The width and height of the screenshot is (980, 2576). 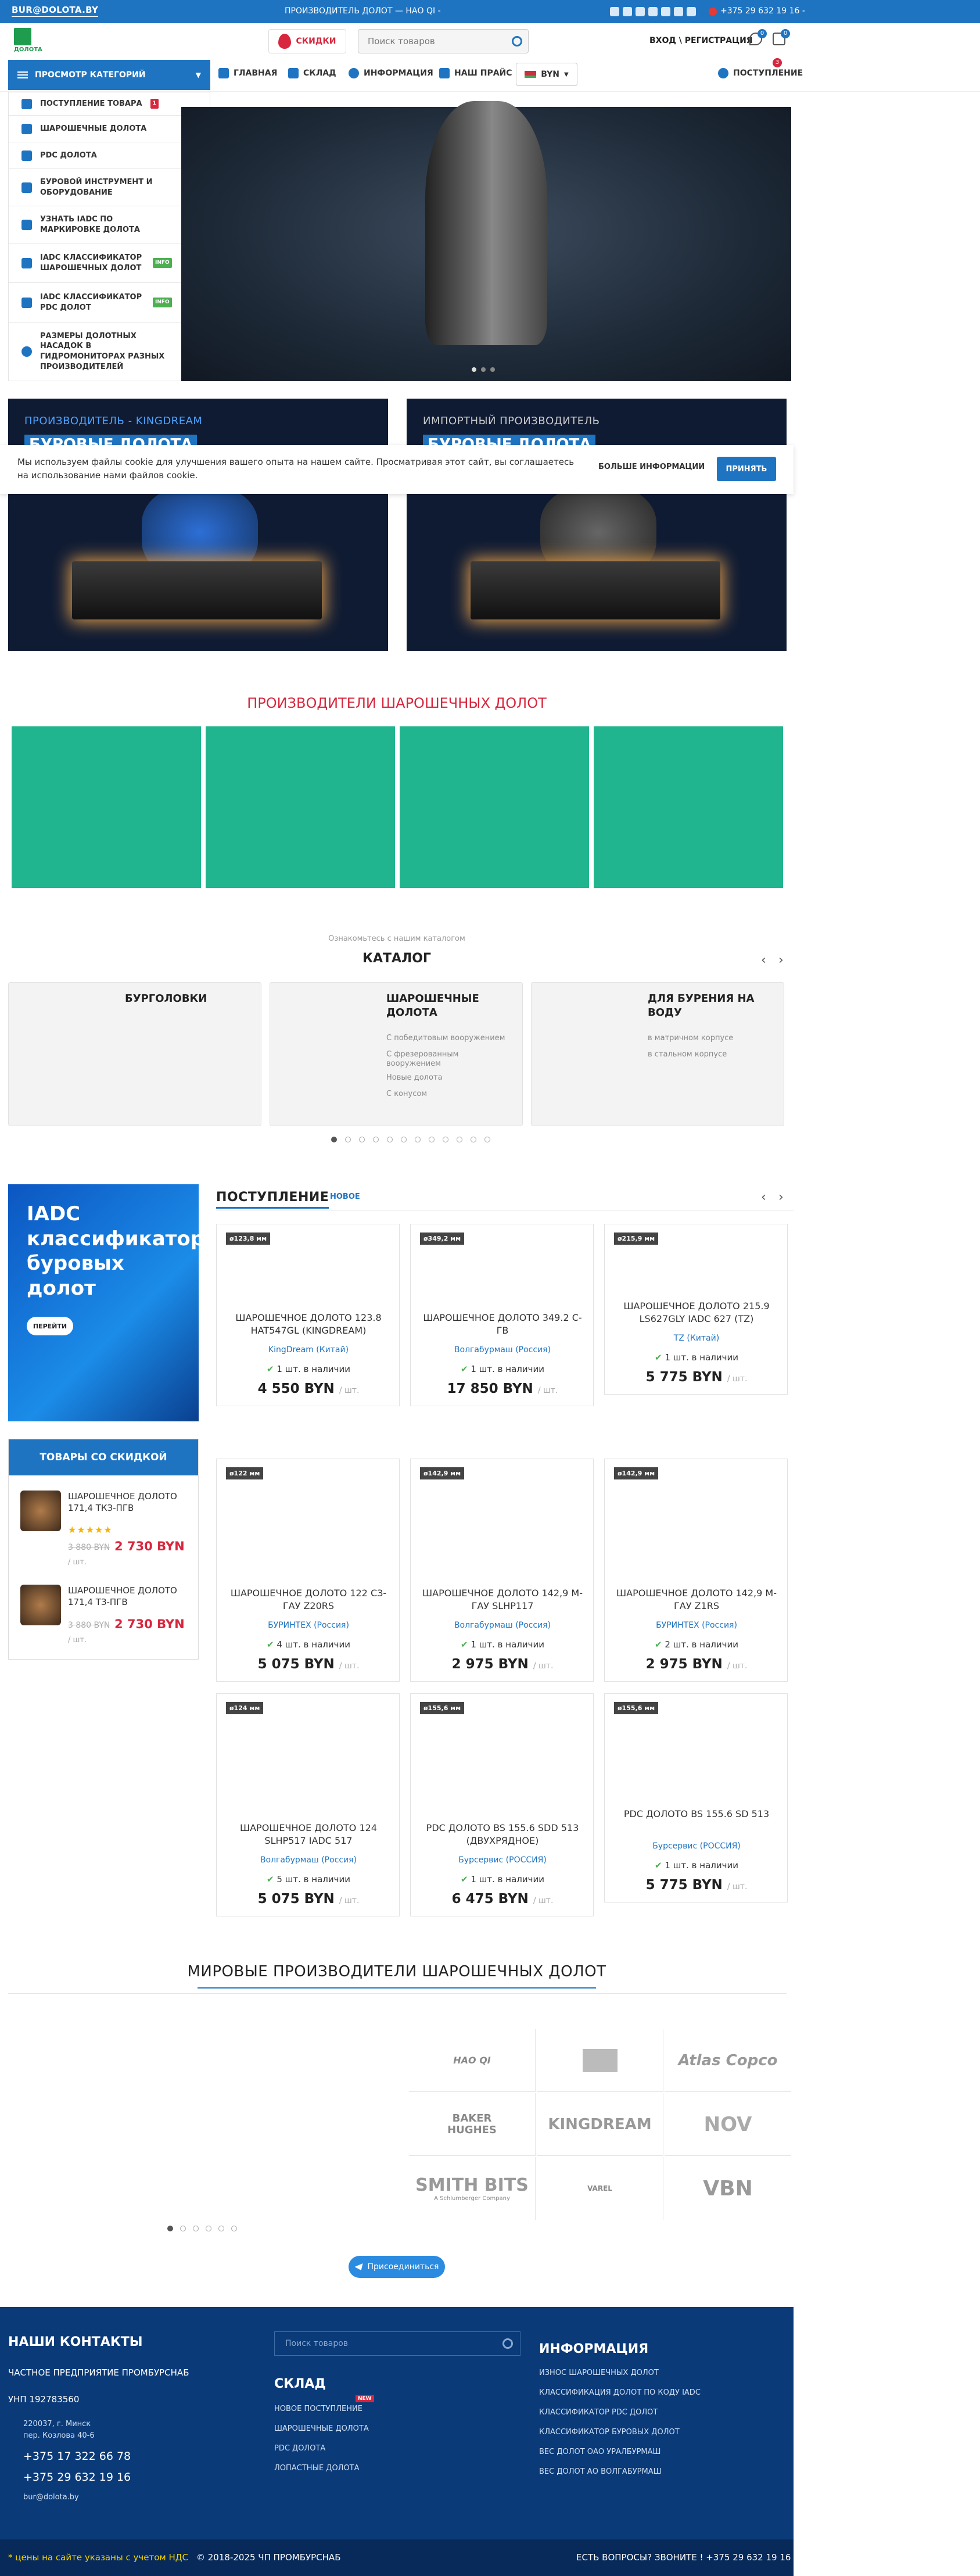 What do you see at coordinates (761, 73) in the screenshot?
I see `nav-arrivals: ПОСТУПЛЕНИЕ` at bounding box center [761, 73].